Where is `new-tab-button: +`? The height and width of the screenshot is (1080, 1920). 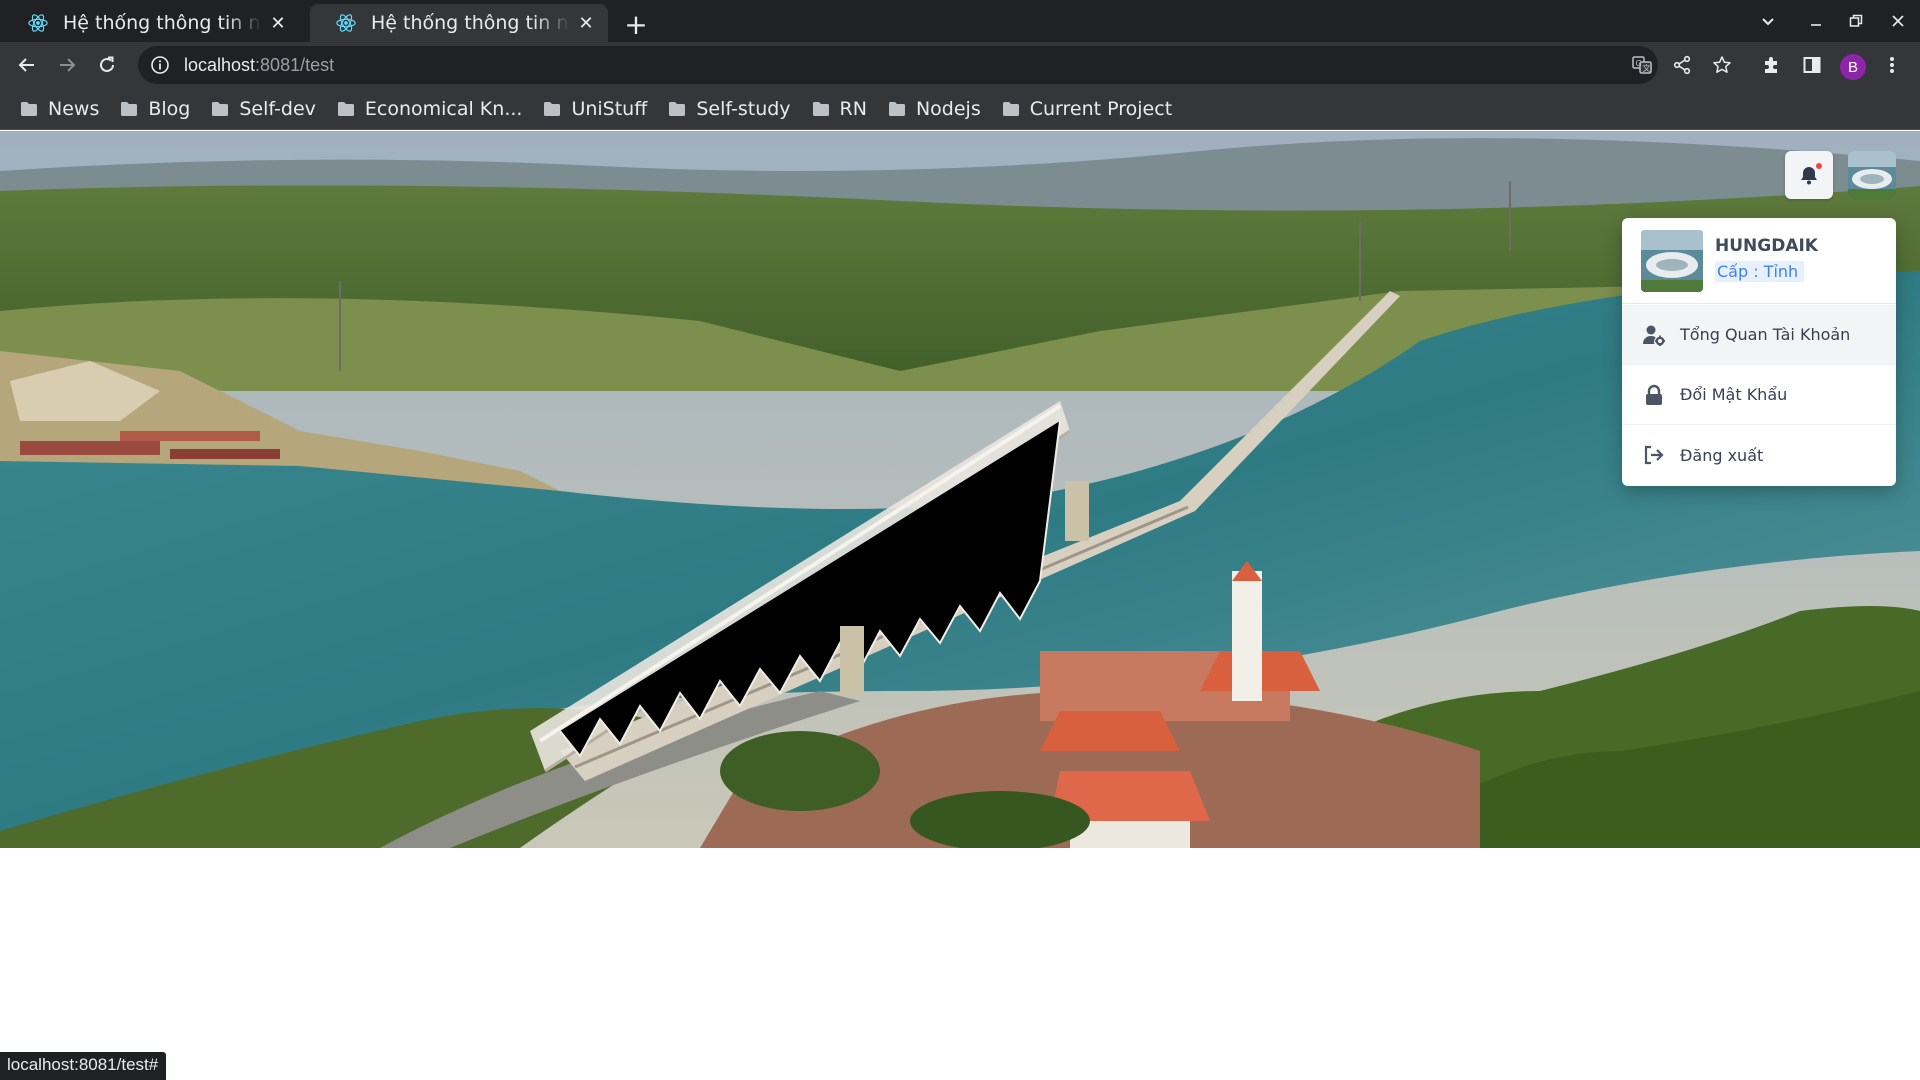 new-tab-button: + is located at coordinates (636, 24).